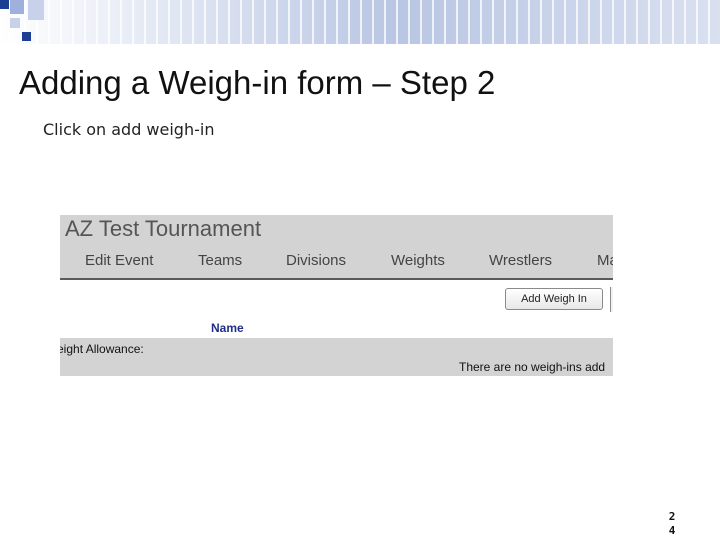  Describe the element at coordinates (257, 82) in the screenshot. I see `slide-title: Adding a Weigh-in form – Step 2` at that location.